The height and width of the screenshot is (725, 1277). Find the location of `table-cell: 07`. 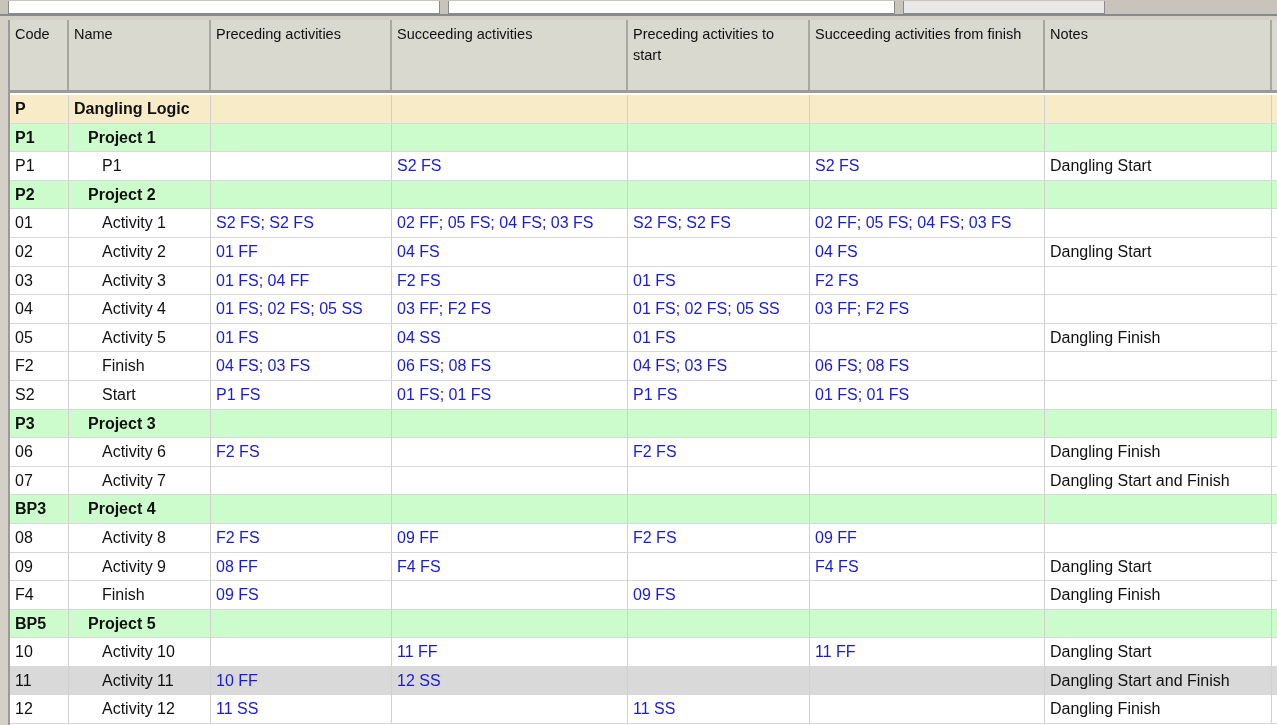

table-cell: 07 is located at coordinates (39, 480).